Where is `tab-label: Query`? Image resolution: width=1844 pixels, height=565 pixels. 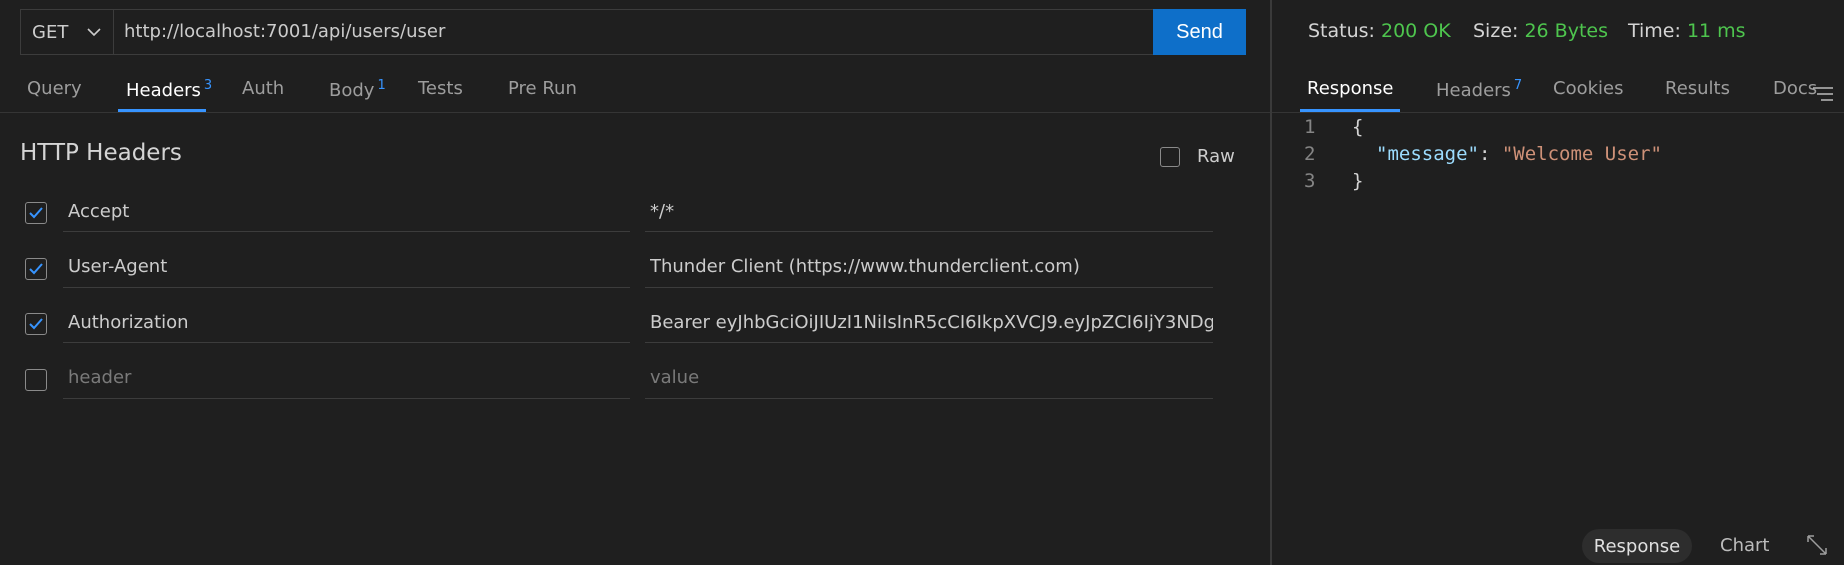 tab-label: Query is located at coordinates (54, 88).